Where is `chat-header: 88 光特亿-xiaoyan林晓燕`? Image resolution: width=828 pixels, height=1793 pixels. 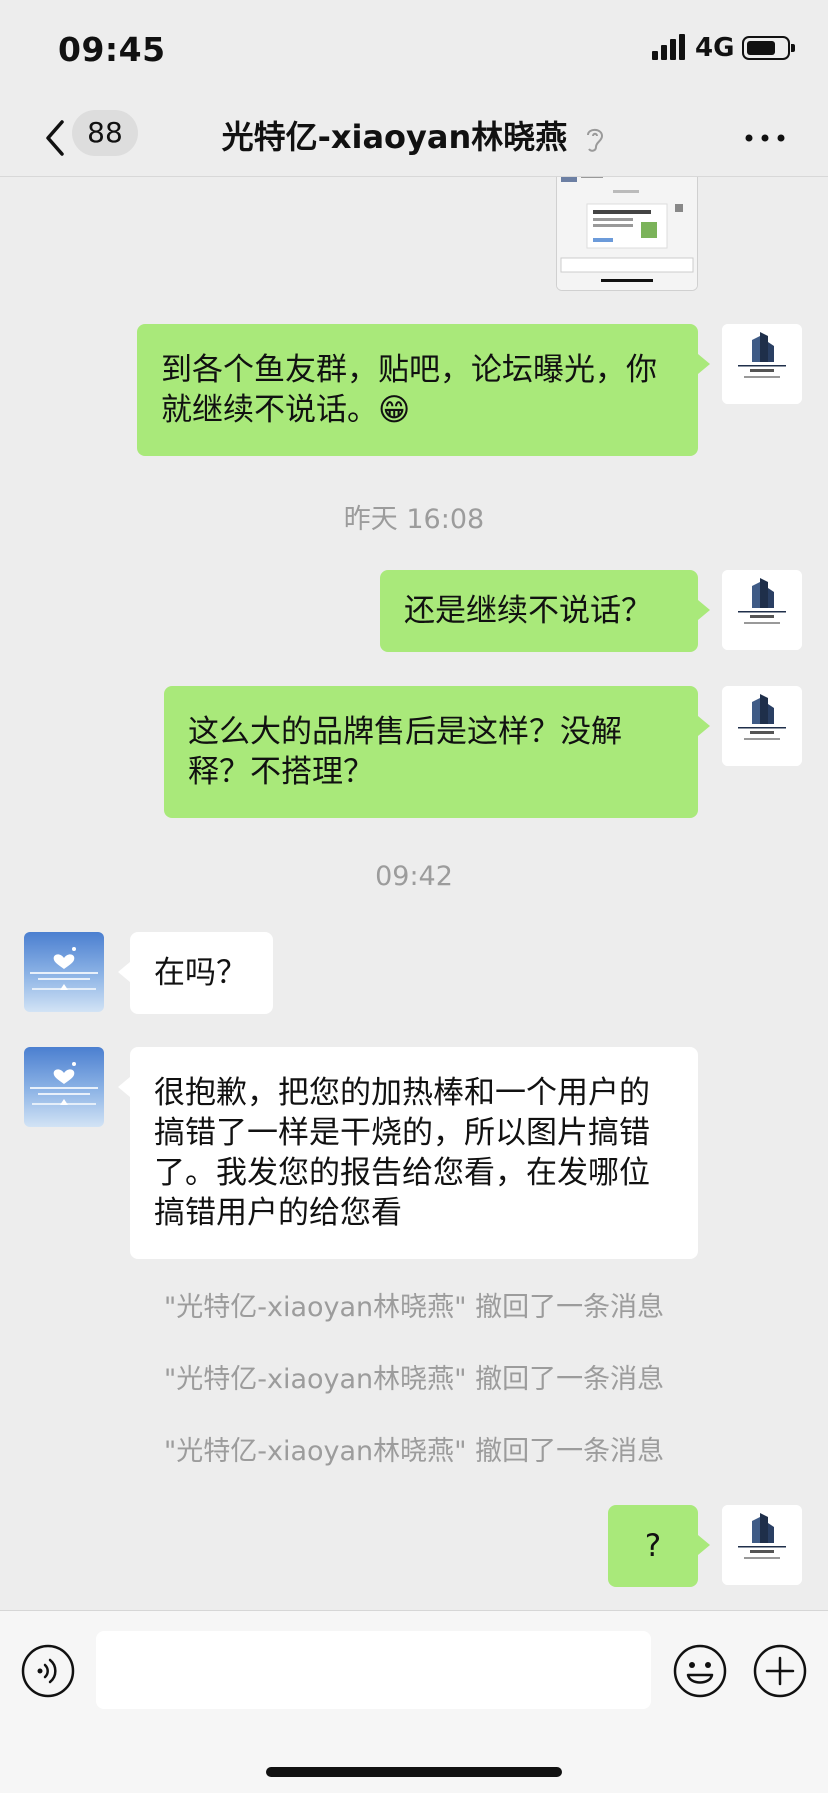
chat-header: 88 光特亿-xiaoyan林晓燕 is located at coordinates (414, 138).